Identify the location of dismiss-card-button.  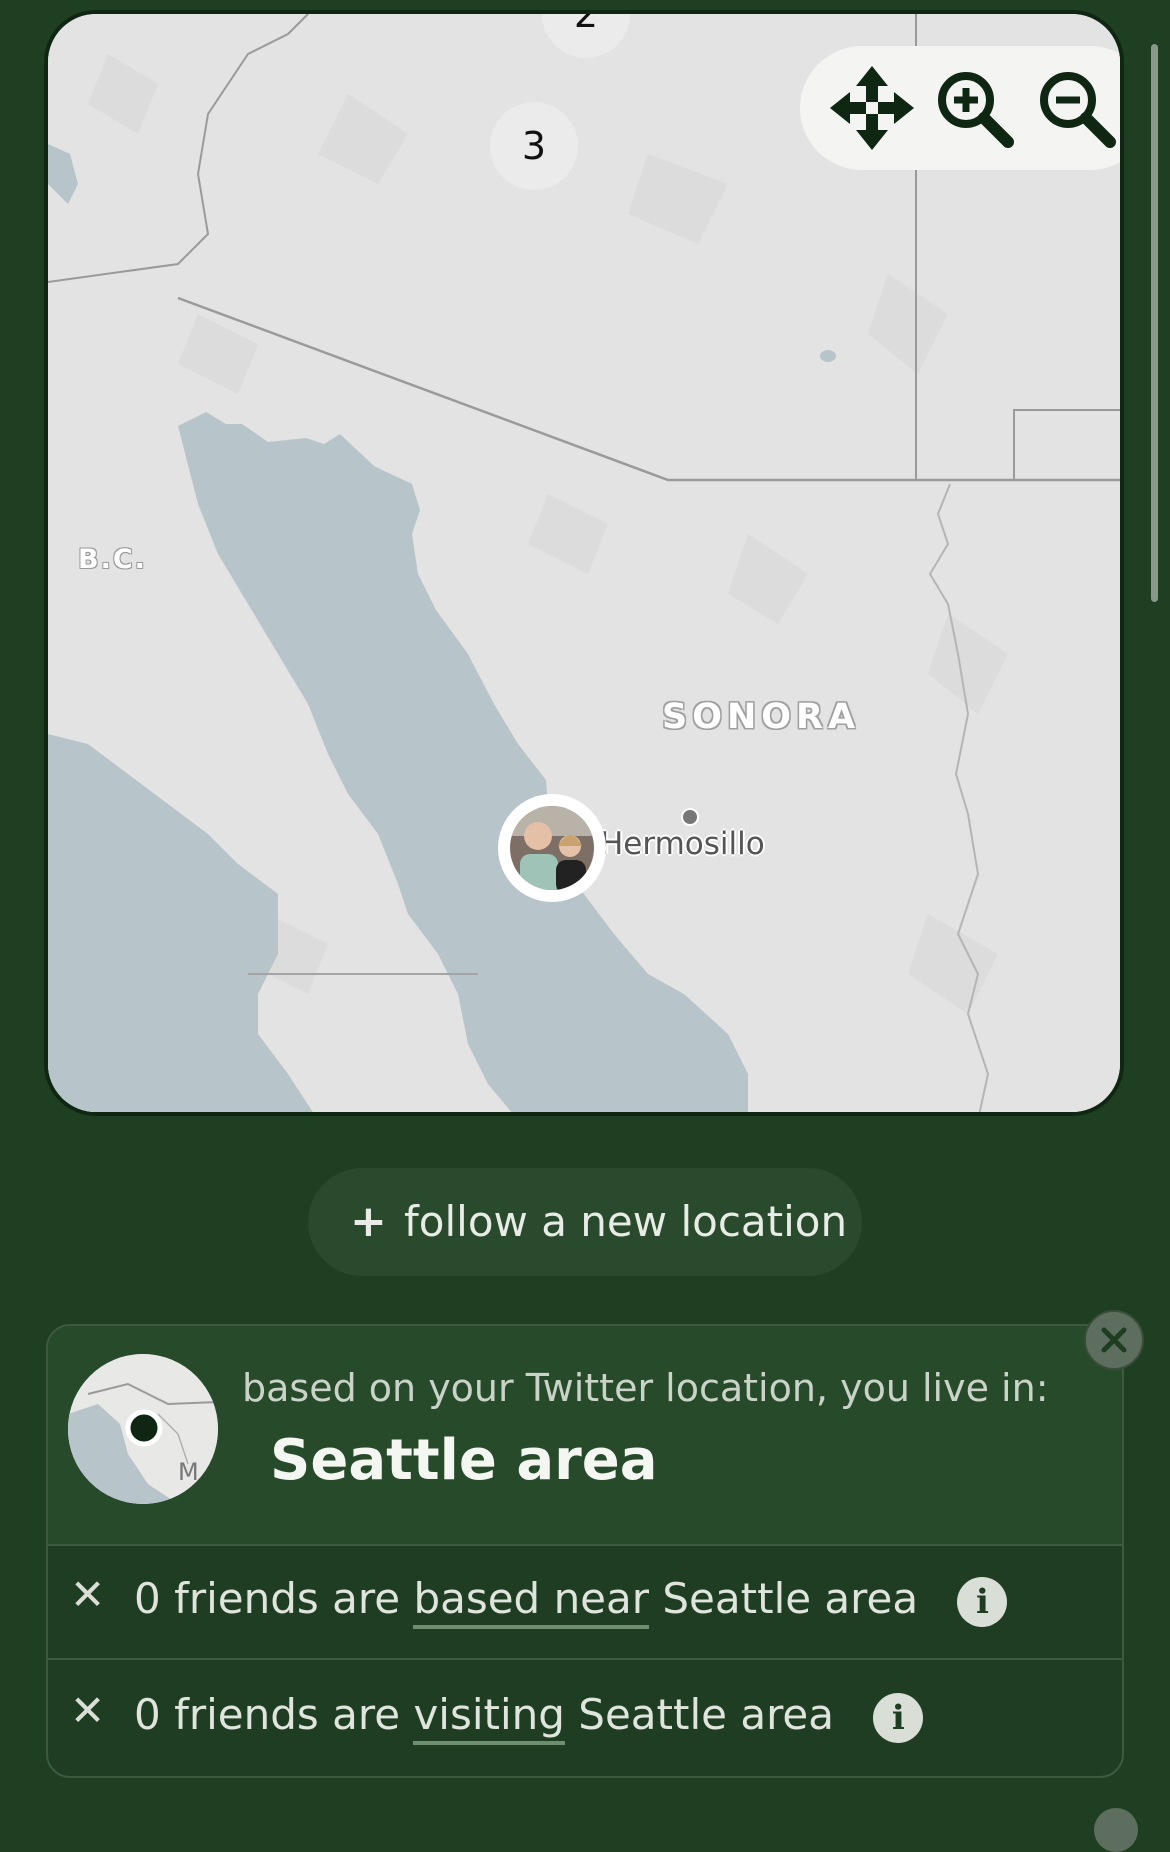
(1114, 1340).